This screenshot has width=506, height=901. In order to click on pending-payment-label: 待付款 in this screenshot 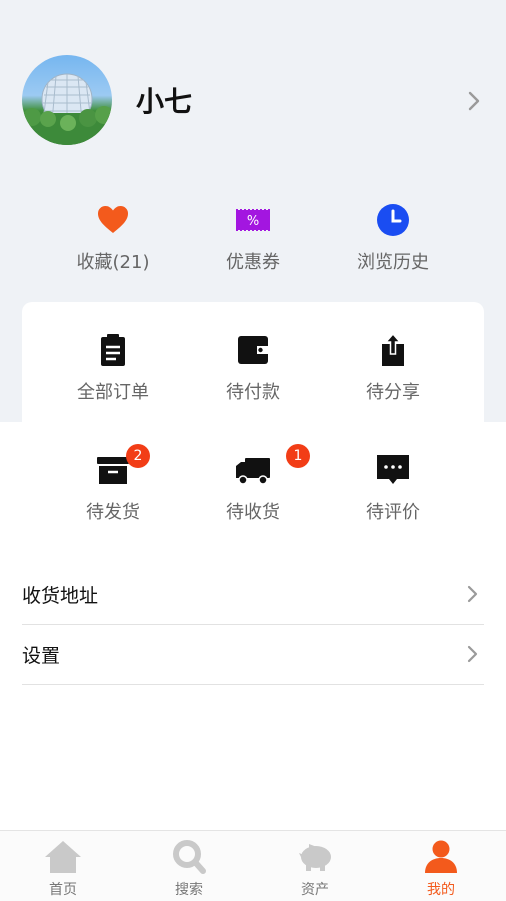, I will do `click(253, 392)`.